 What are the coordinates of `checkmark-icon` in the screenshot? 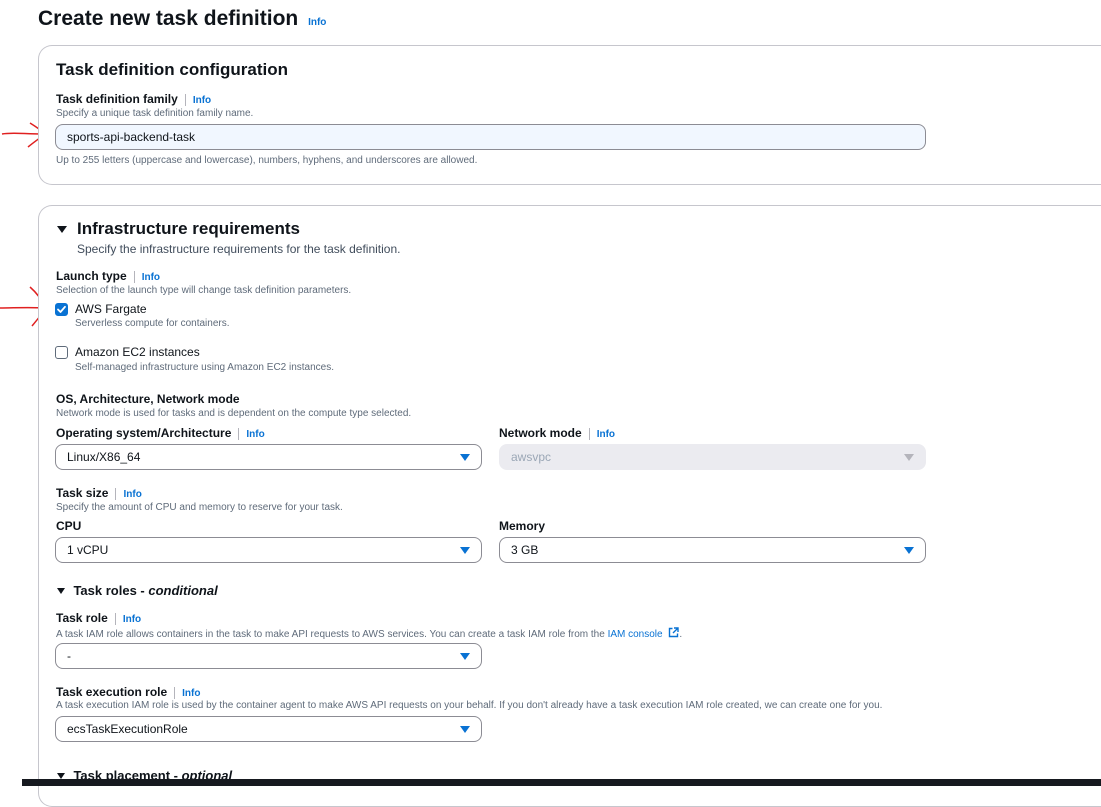 It's located at (61, 309).